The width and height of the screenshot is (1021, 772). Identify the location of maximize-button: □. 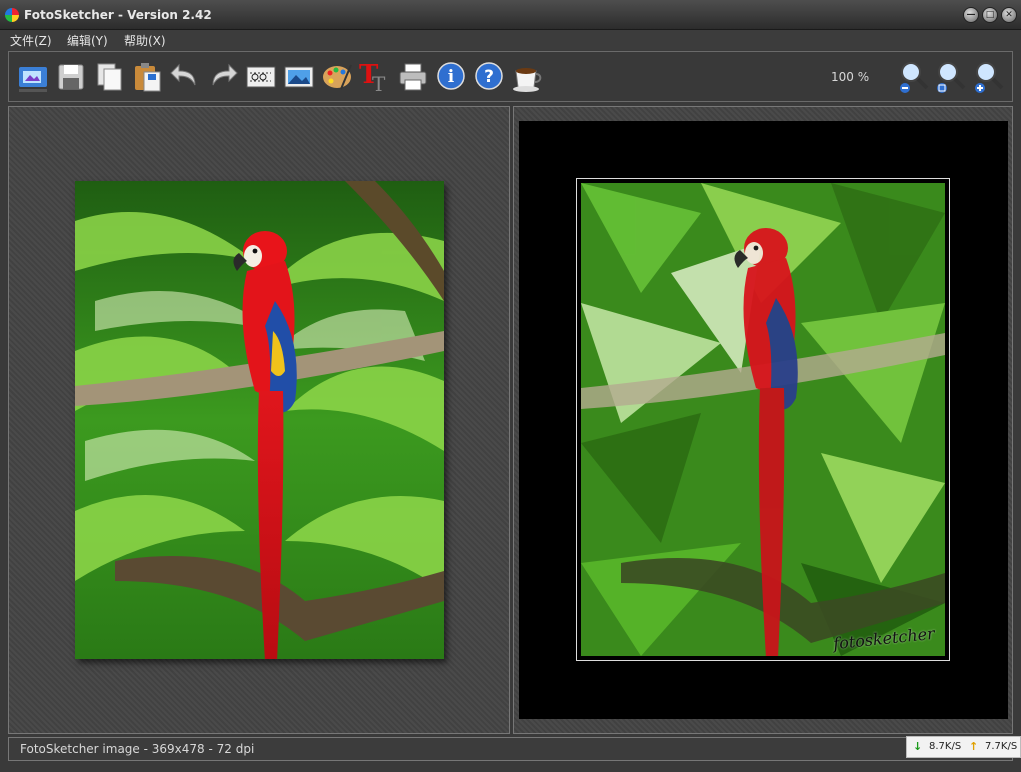
(990, 15).